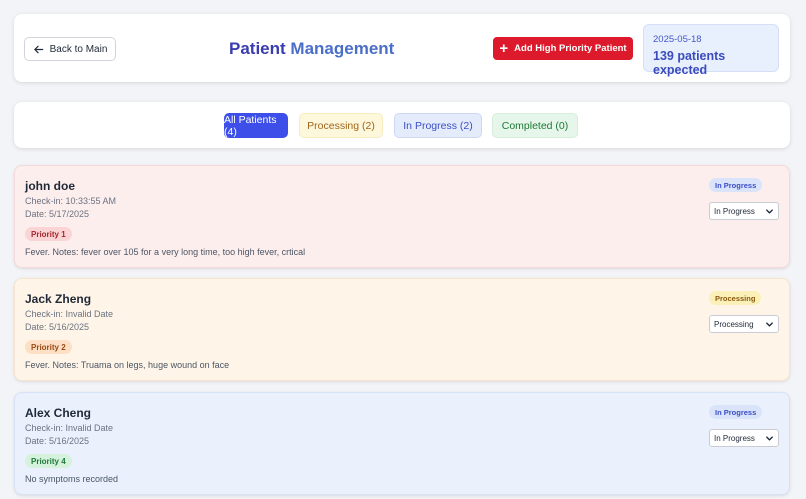 This screenshot has width=806, height=499. I want to click on filter-all-patients: All Patients (4), so click(256, 125).